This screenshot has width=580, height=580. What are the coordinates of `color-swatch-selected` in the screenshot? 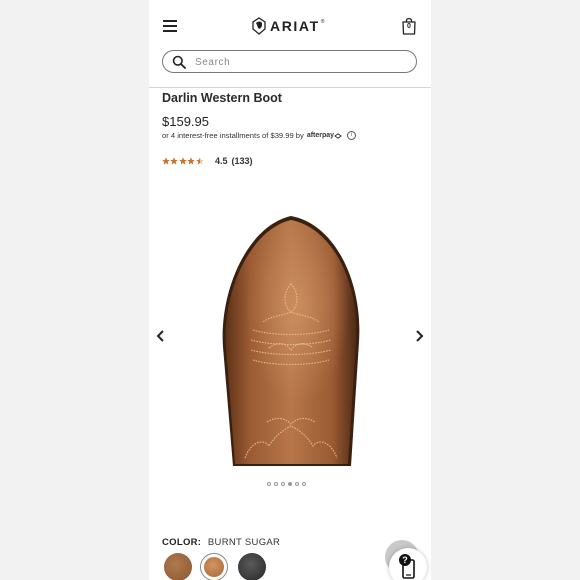 It's located at (214, 566).